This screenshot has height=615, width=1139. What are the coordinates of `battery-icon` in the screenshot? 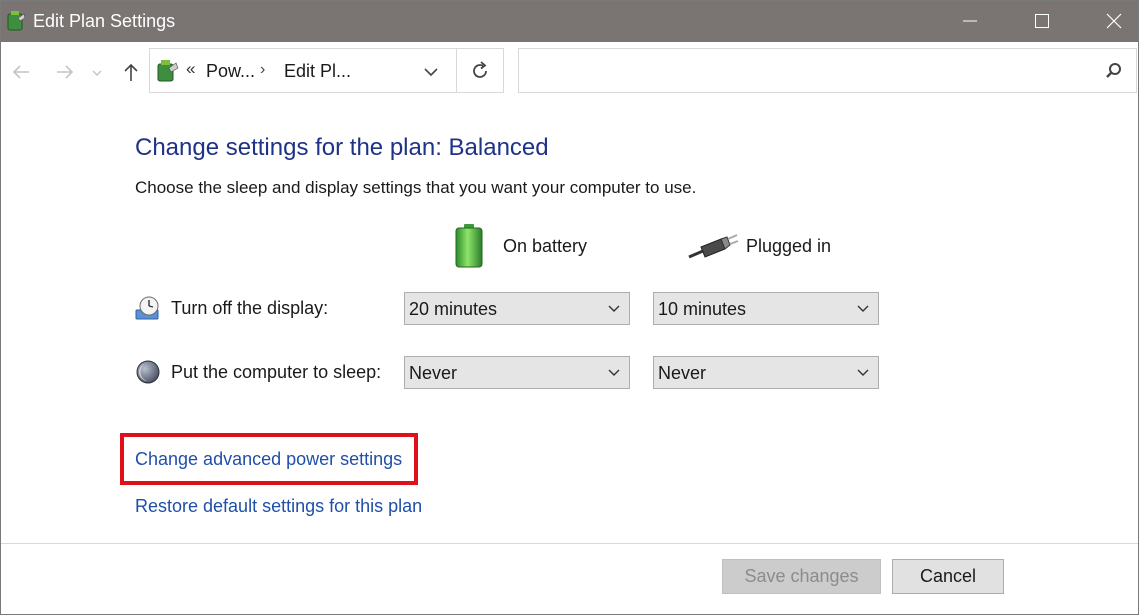 It's located at (471, 248).